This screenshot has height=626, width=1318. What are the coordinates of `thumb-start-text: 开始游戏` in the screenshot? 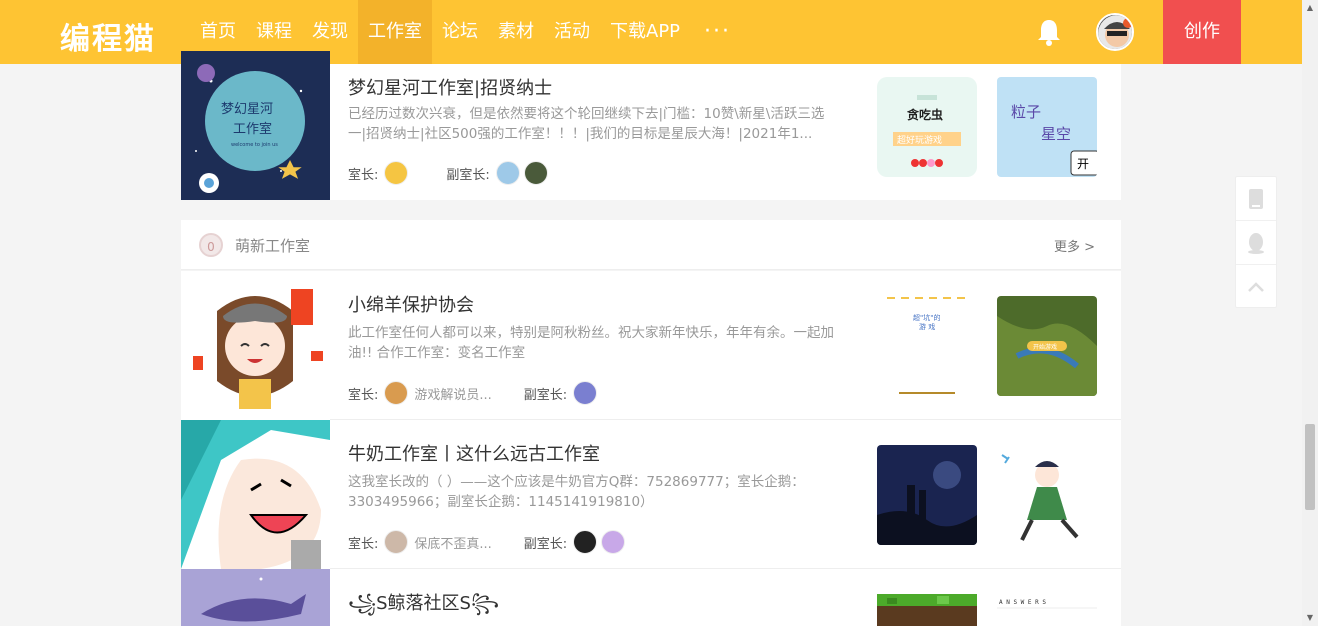 It's located at (1045, 347).